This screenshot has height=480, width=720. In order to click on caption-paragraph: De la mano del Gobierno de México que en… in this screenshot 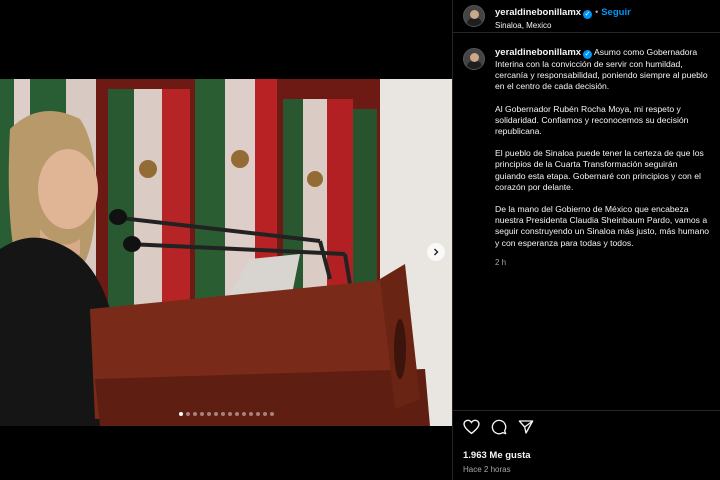, I will do `click(602, 226)`.